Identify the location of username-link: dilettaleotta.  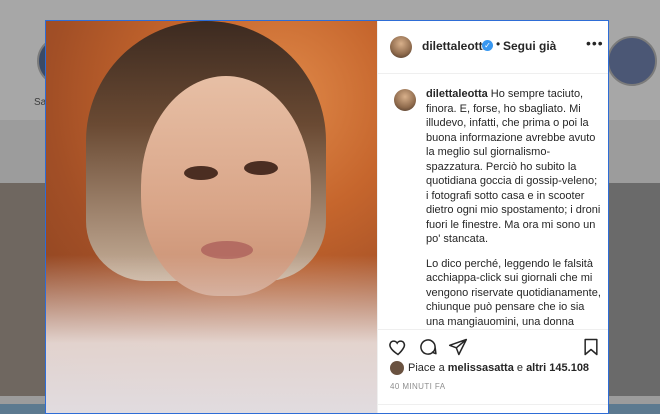
(455, 46).